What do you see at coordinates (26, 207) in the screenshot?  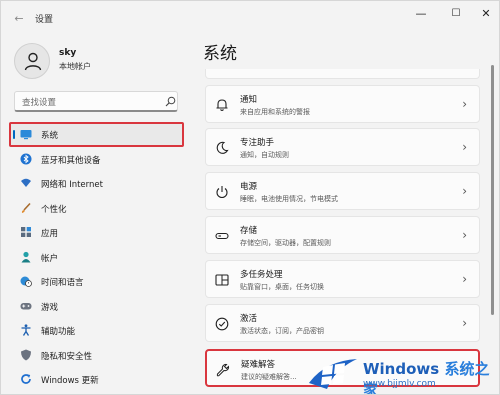 I see `brush-icon` at bounding box center [26, 207].